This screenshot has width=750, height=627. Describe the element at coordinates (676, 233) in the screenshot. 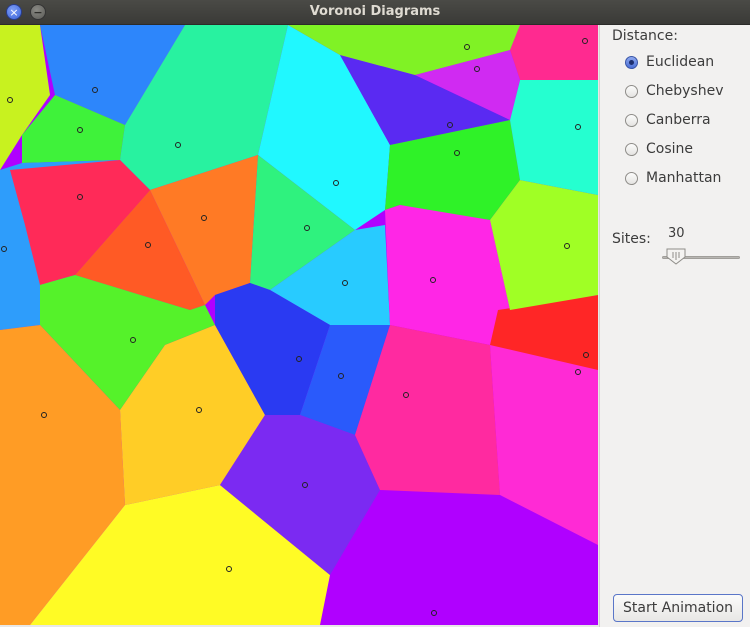

I see `sites-slider-value: 30` at that location.